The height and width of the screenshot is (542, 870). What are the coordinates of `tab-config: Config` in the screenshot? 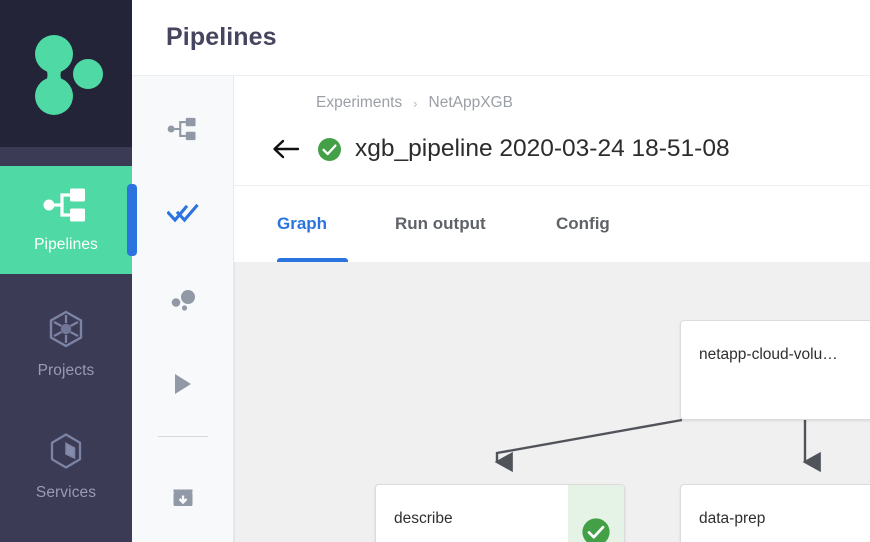 It's located at (583, 224).